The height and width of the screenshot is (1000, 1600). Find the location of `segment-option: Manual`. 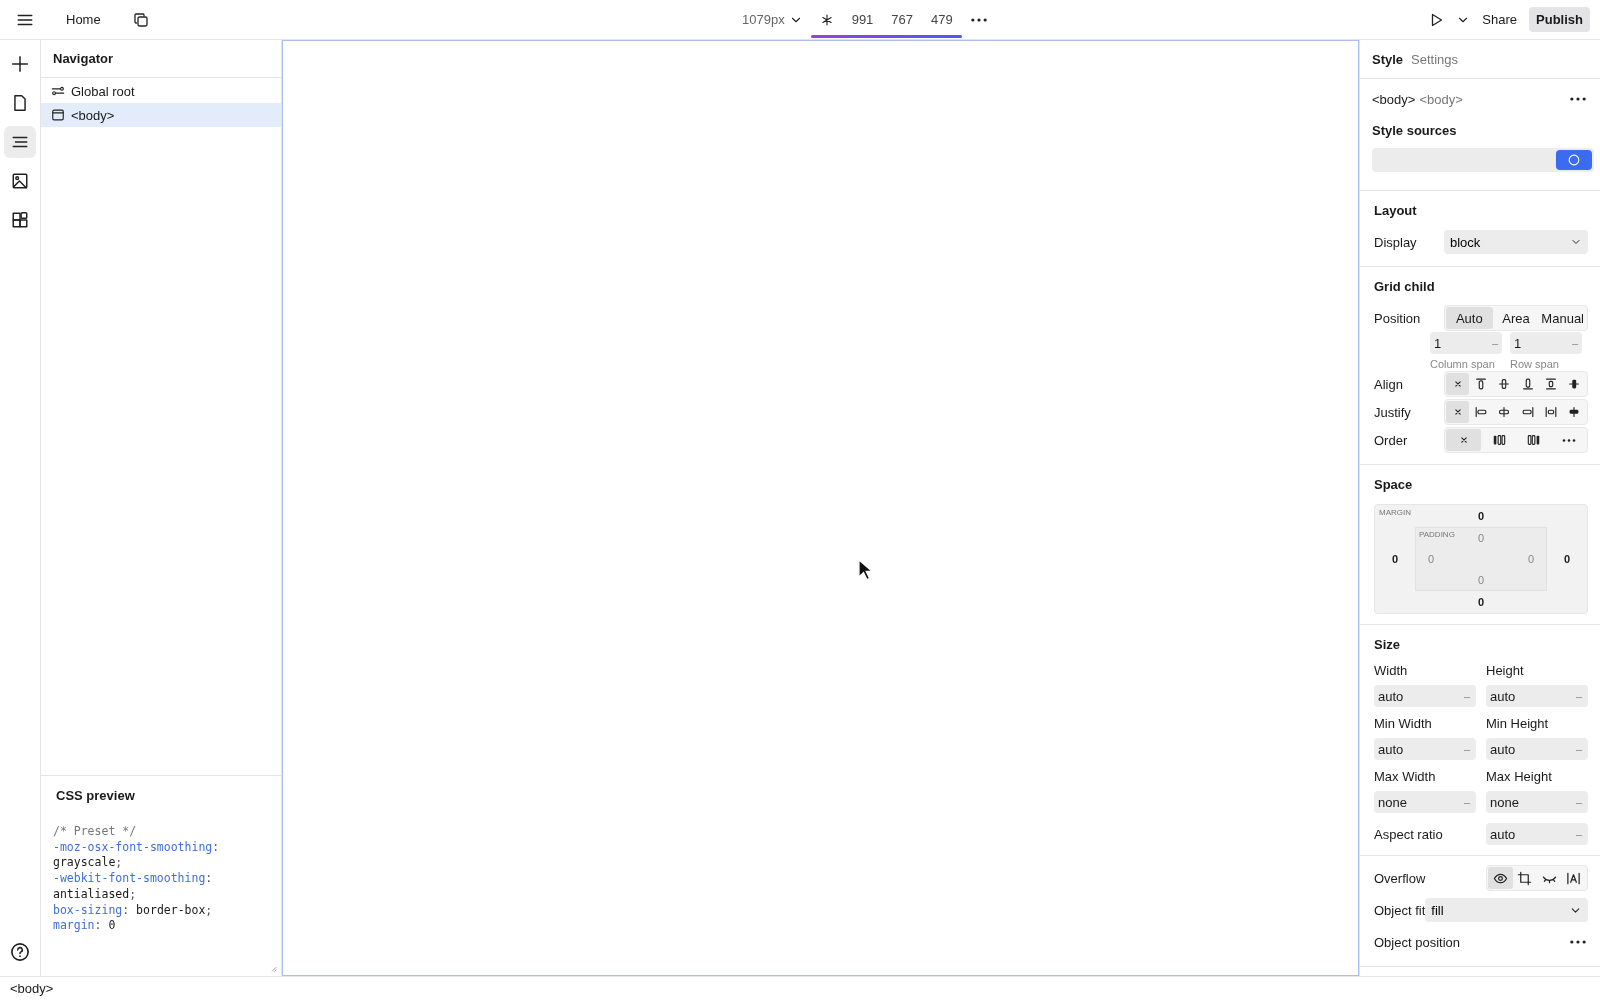

segment-option: Manual is located at coordinates (1562, 318).